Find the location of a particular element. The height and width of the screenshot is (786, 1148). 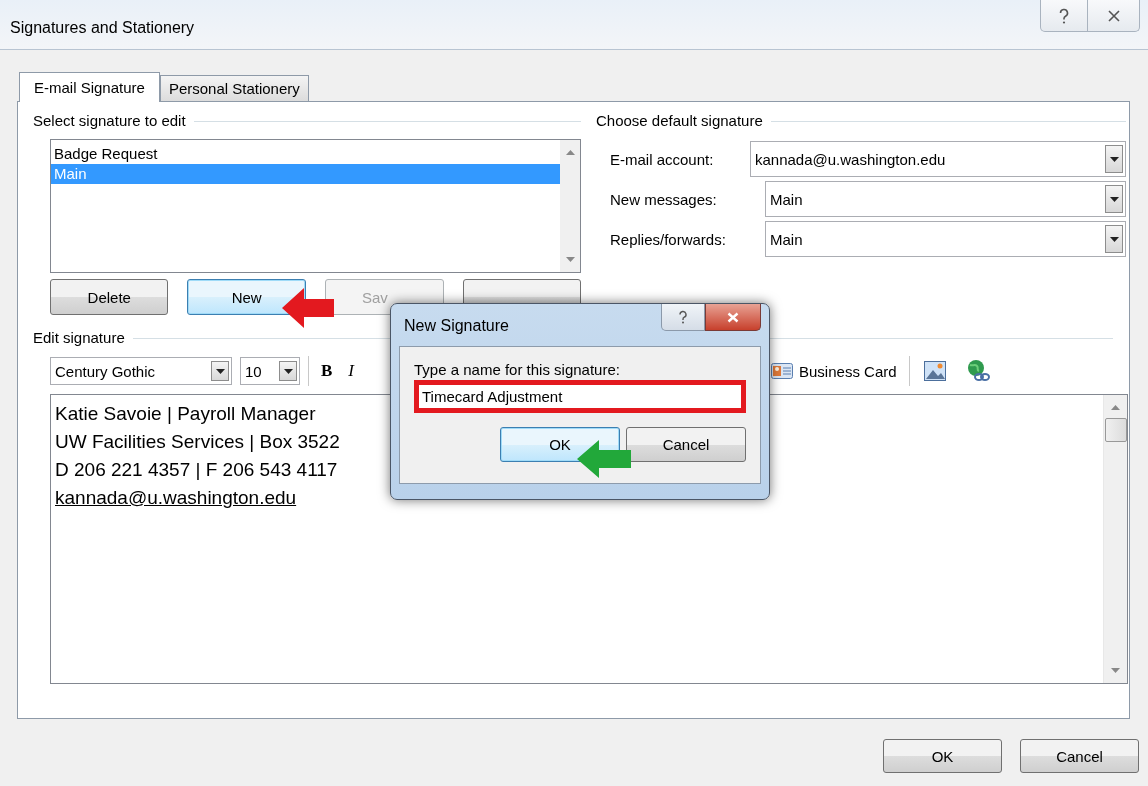

signature-text: D 206 221 4357 | F 206 543 4117 is located at coordinates (196, 470).